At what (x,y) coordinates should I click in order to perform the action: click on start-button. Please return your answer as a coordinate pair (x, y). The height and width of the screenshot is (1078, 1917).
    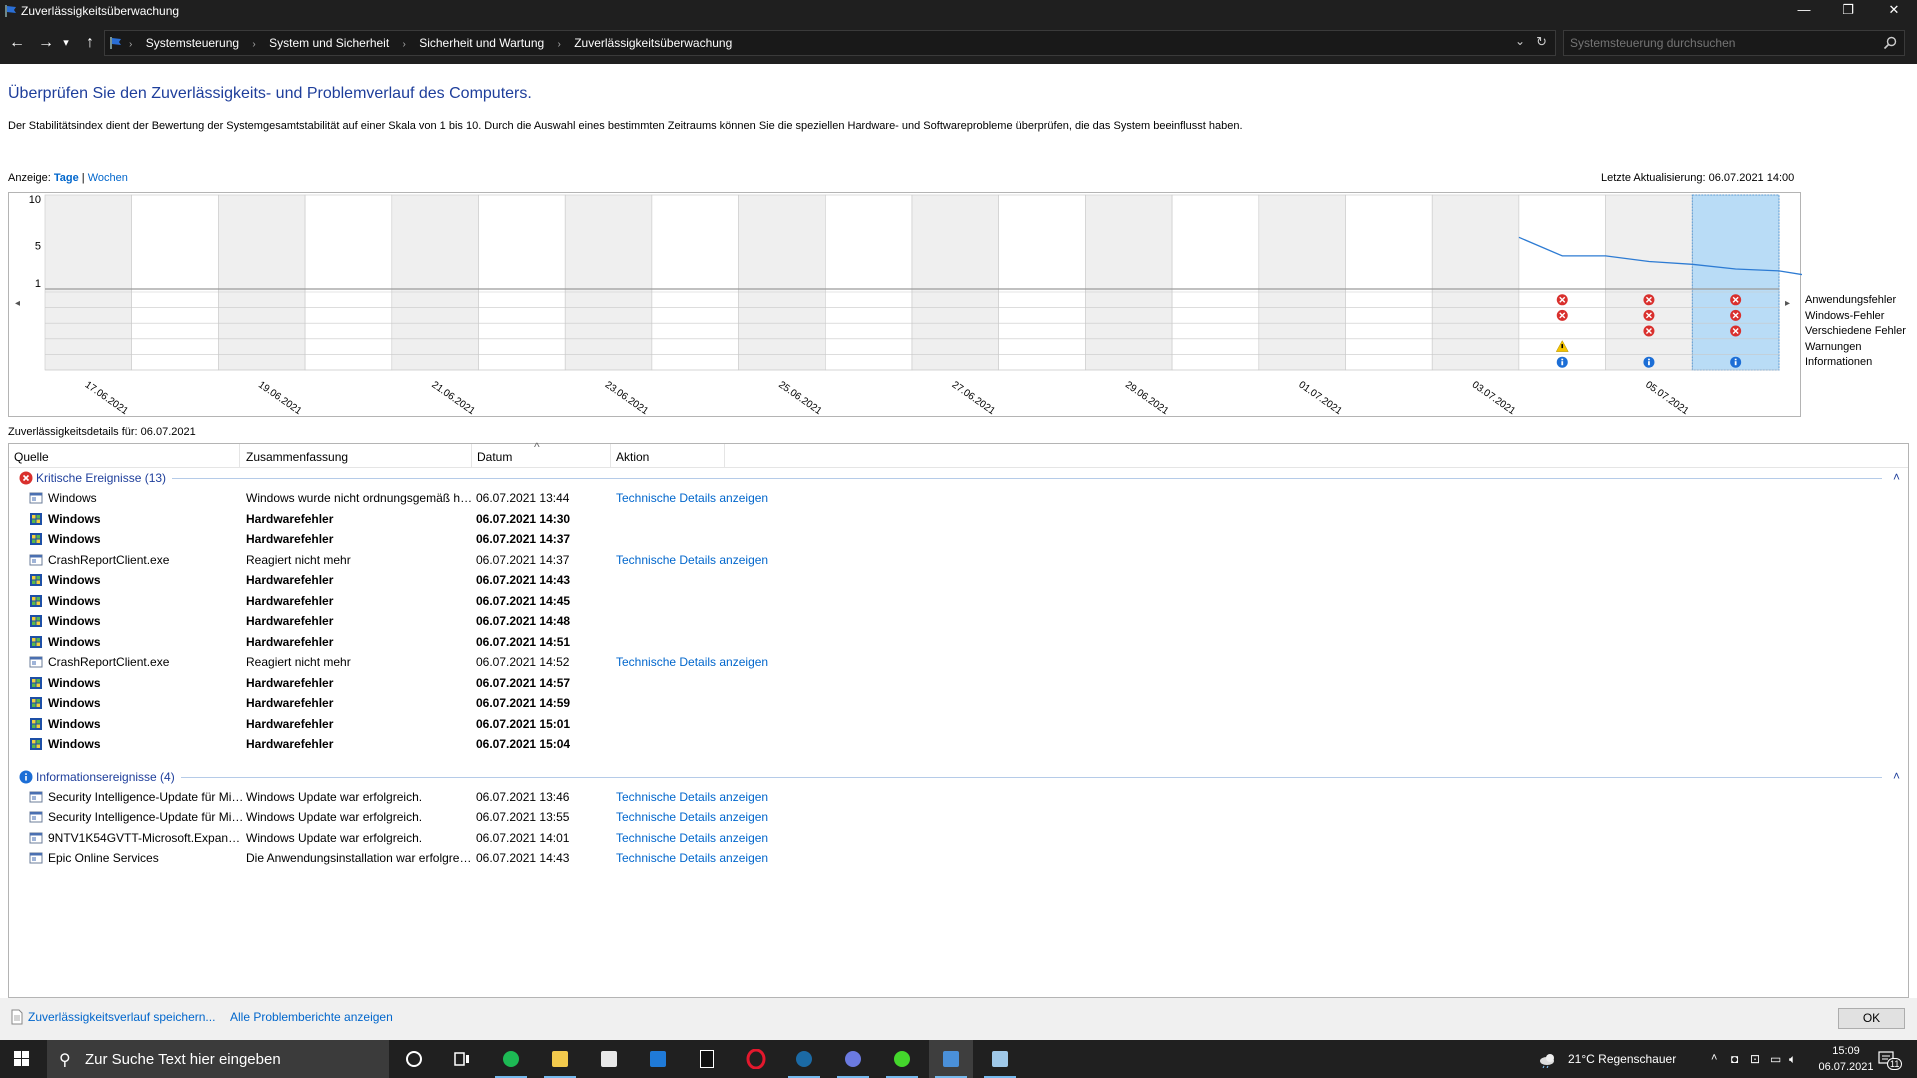
    Looking at the image, I should click on (22, 1059).